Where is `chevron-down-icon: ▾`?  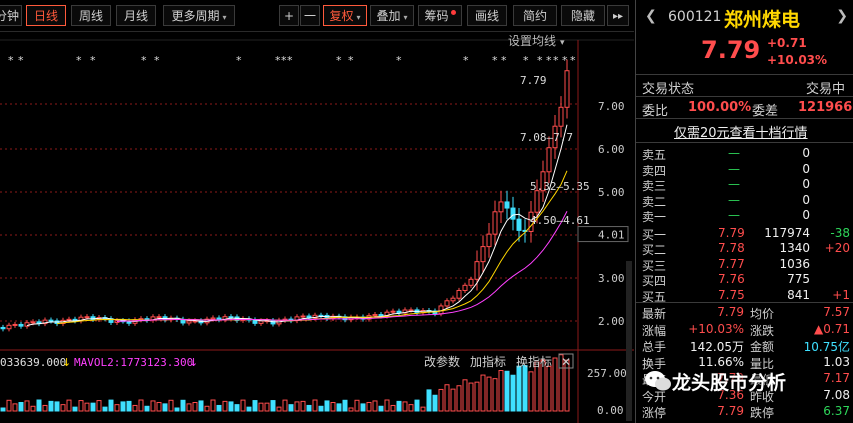
chevron-down-icon: ▾ is located at coordinates (562, 43).